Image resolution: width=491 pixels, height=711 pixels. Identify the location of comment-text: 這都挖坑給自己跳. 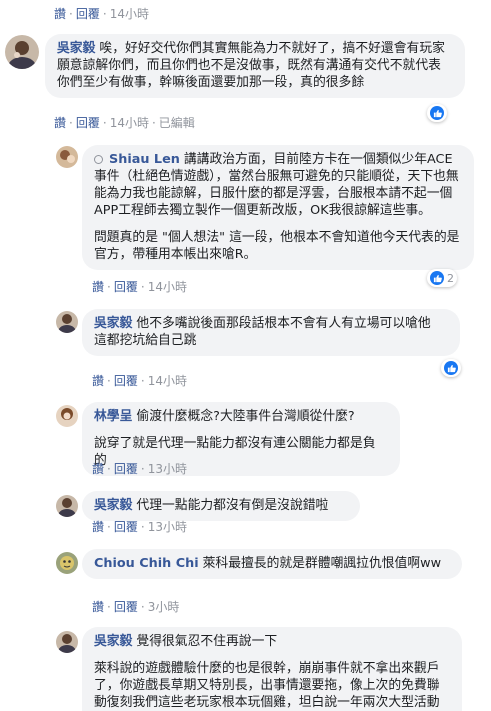
(145, 340).